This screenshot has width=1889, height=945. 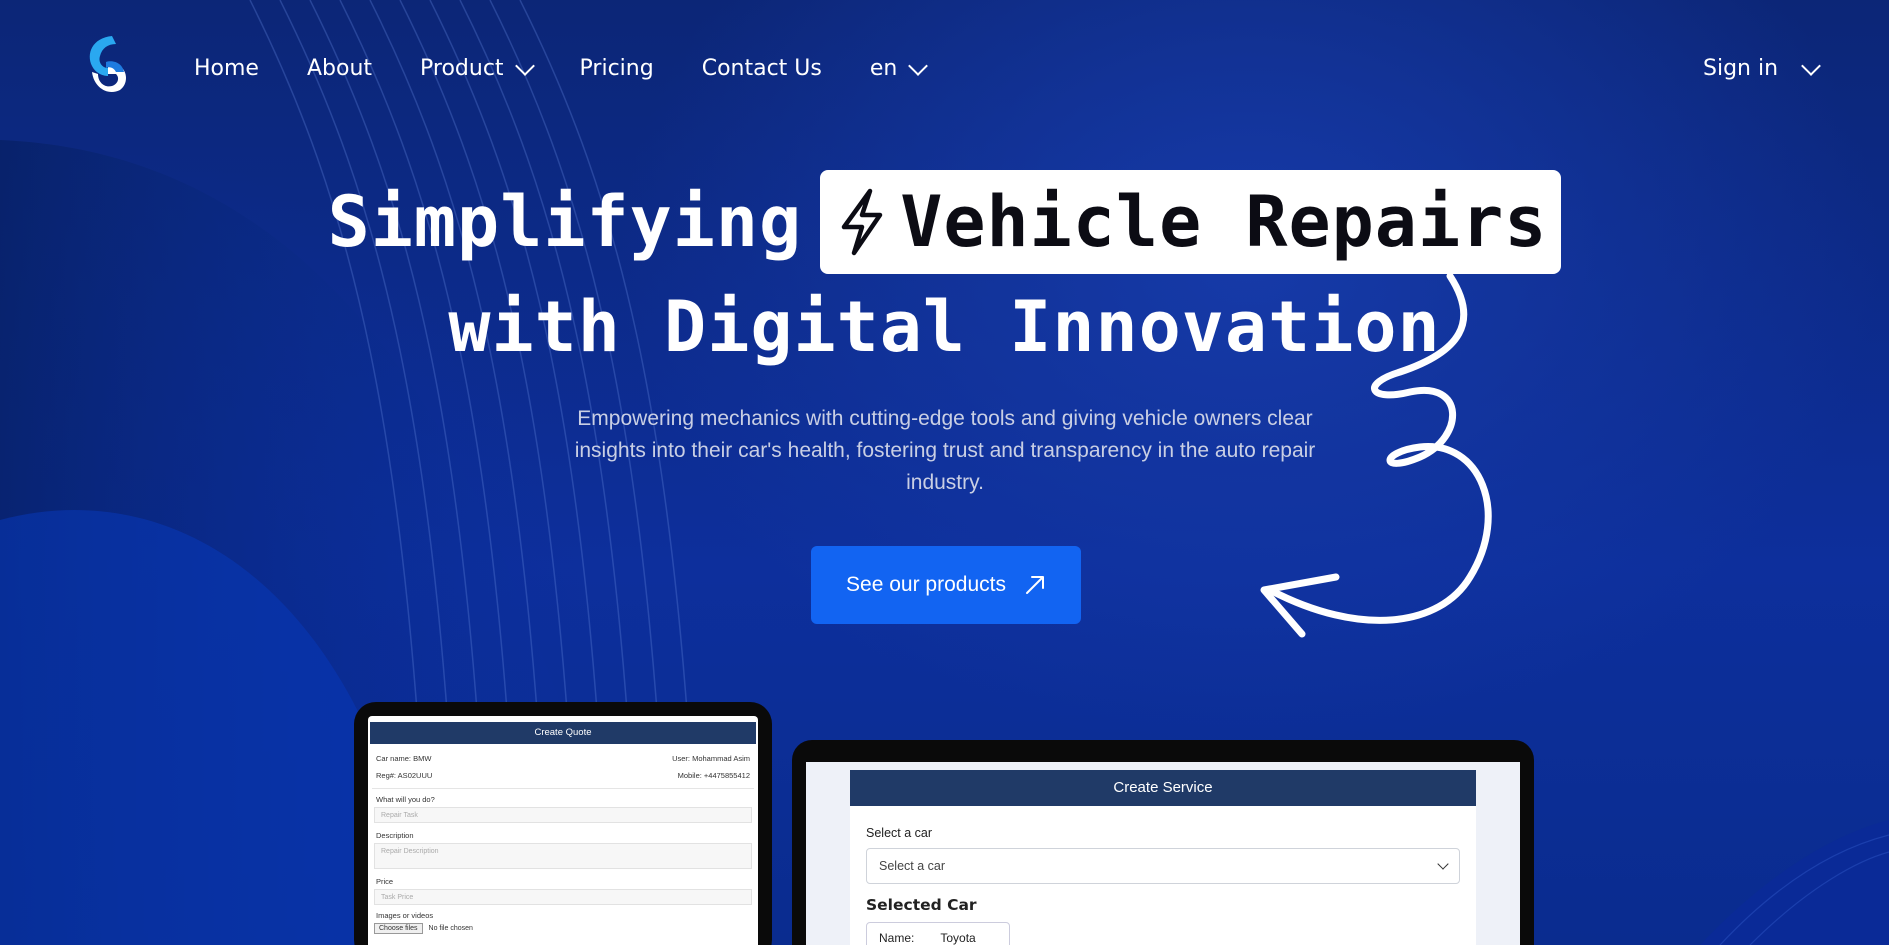 I want to click on select-car-value: Select a car, so click(x=912, y=866).